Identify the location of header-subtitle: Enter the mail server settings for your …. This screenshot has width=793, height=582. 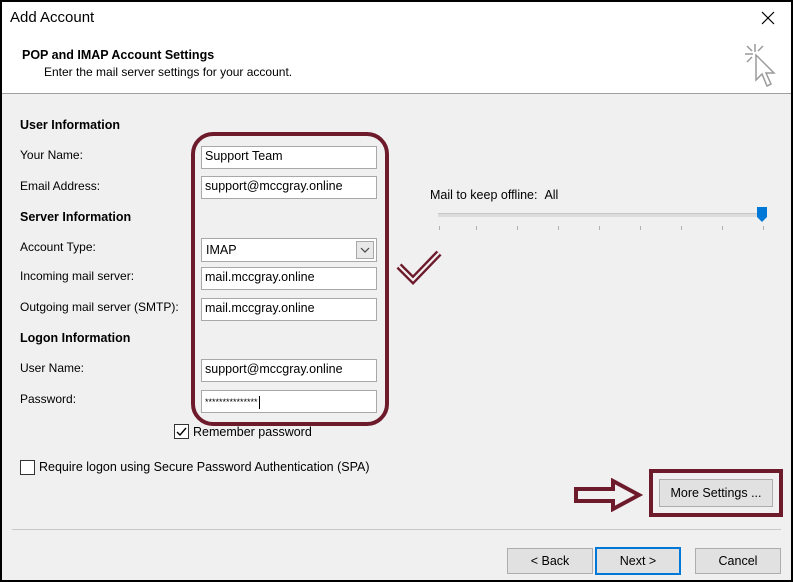
(168, 72).